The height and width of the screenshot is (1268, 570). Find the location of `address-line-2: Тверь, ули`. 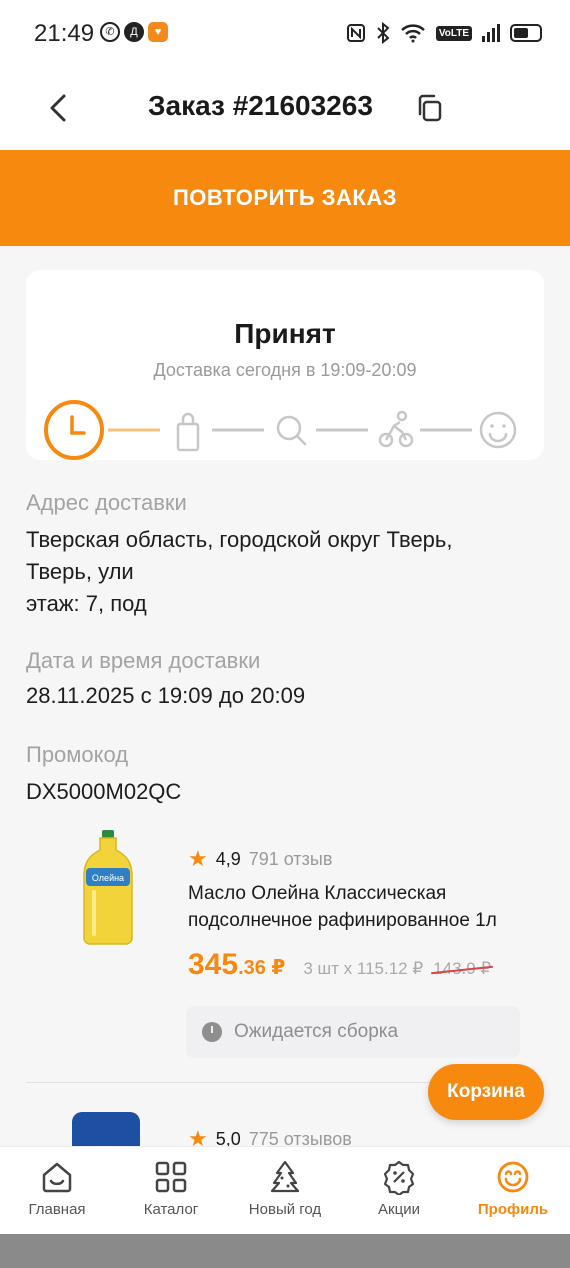

address-line-2: Тверь, ули is located at coordinates (80, 571).